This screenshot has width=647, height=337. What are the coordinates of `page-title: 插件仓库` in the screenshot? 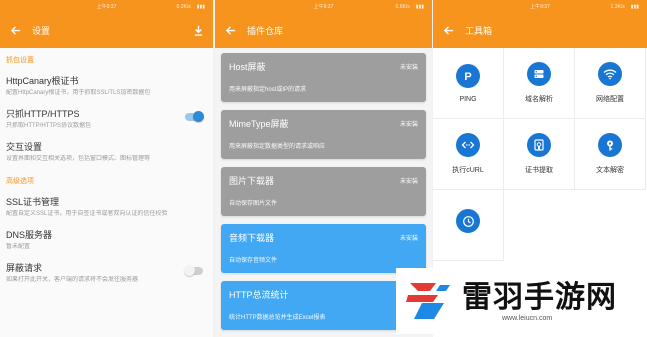 It's located at (265, 31).